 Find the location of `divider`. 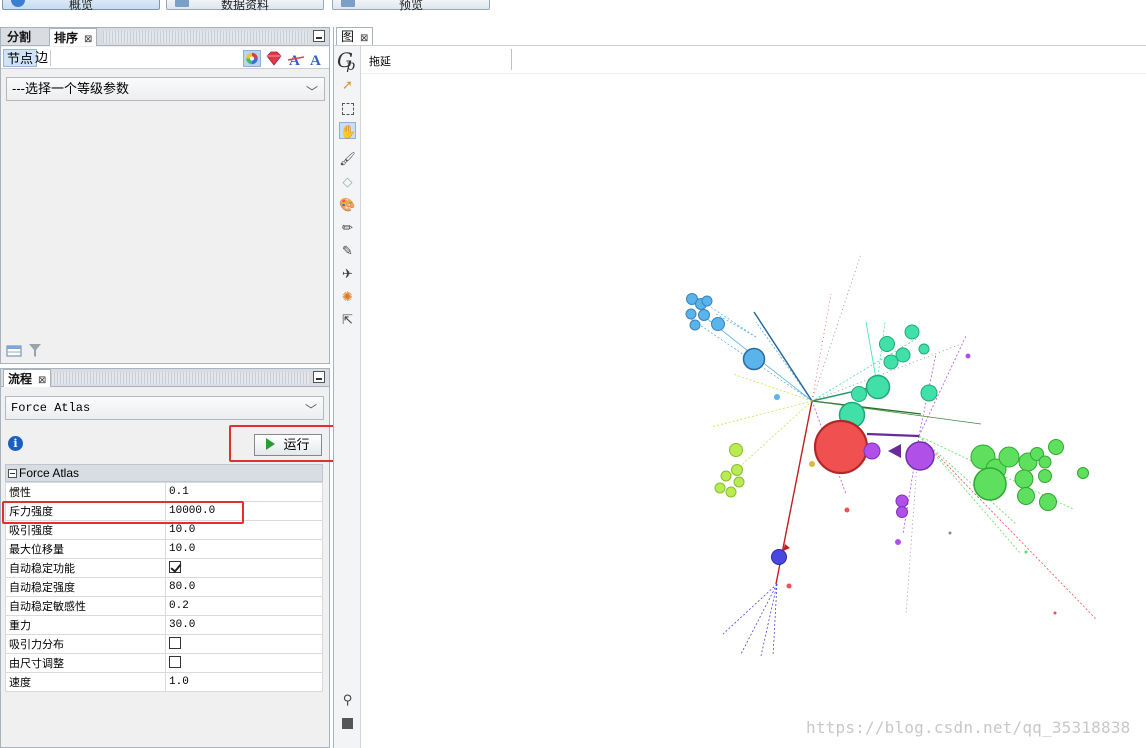

divider is located at coordinates (50, 58).